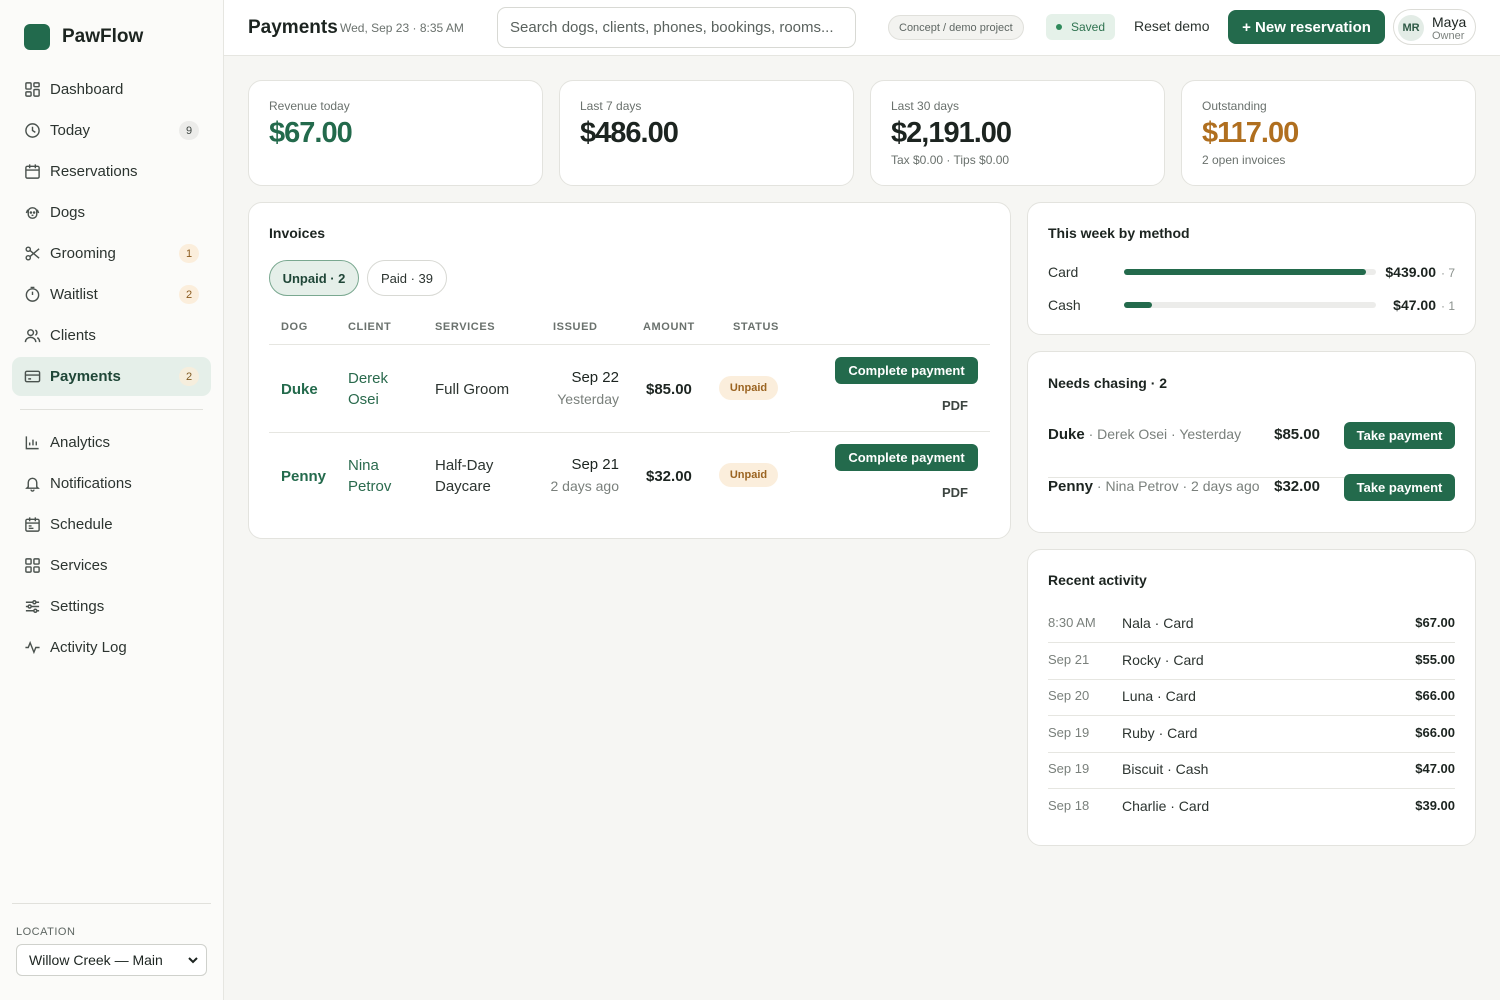 This screenshot has height=1000, width=1500. What do you see at coordinates (1166, 806) in the screenshot?
I see `activity-desc: Charlie · Card` at bounding box center [1166, 806].